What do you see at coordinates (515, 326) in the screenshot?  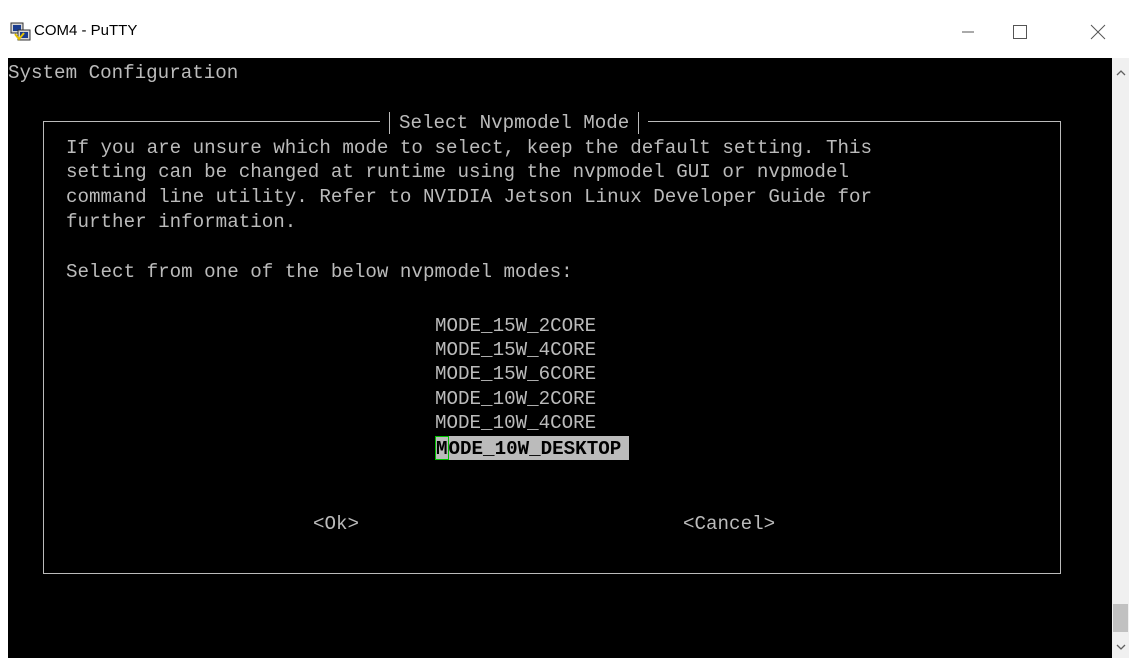 I see `mode-option: MODE_15W_2CORE` at bounding box center [515, 326].